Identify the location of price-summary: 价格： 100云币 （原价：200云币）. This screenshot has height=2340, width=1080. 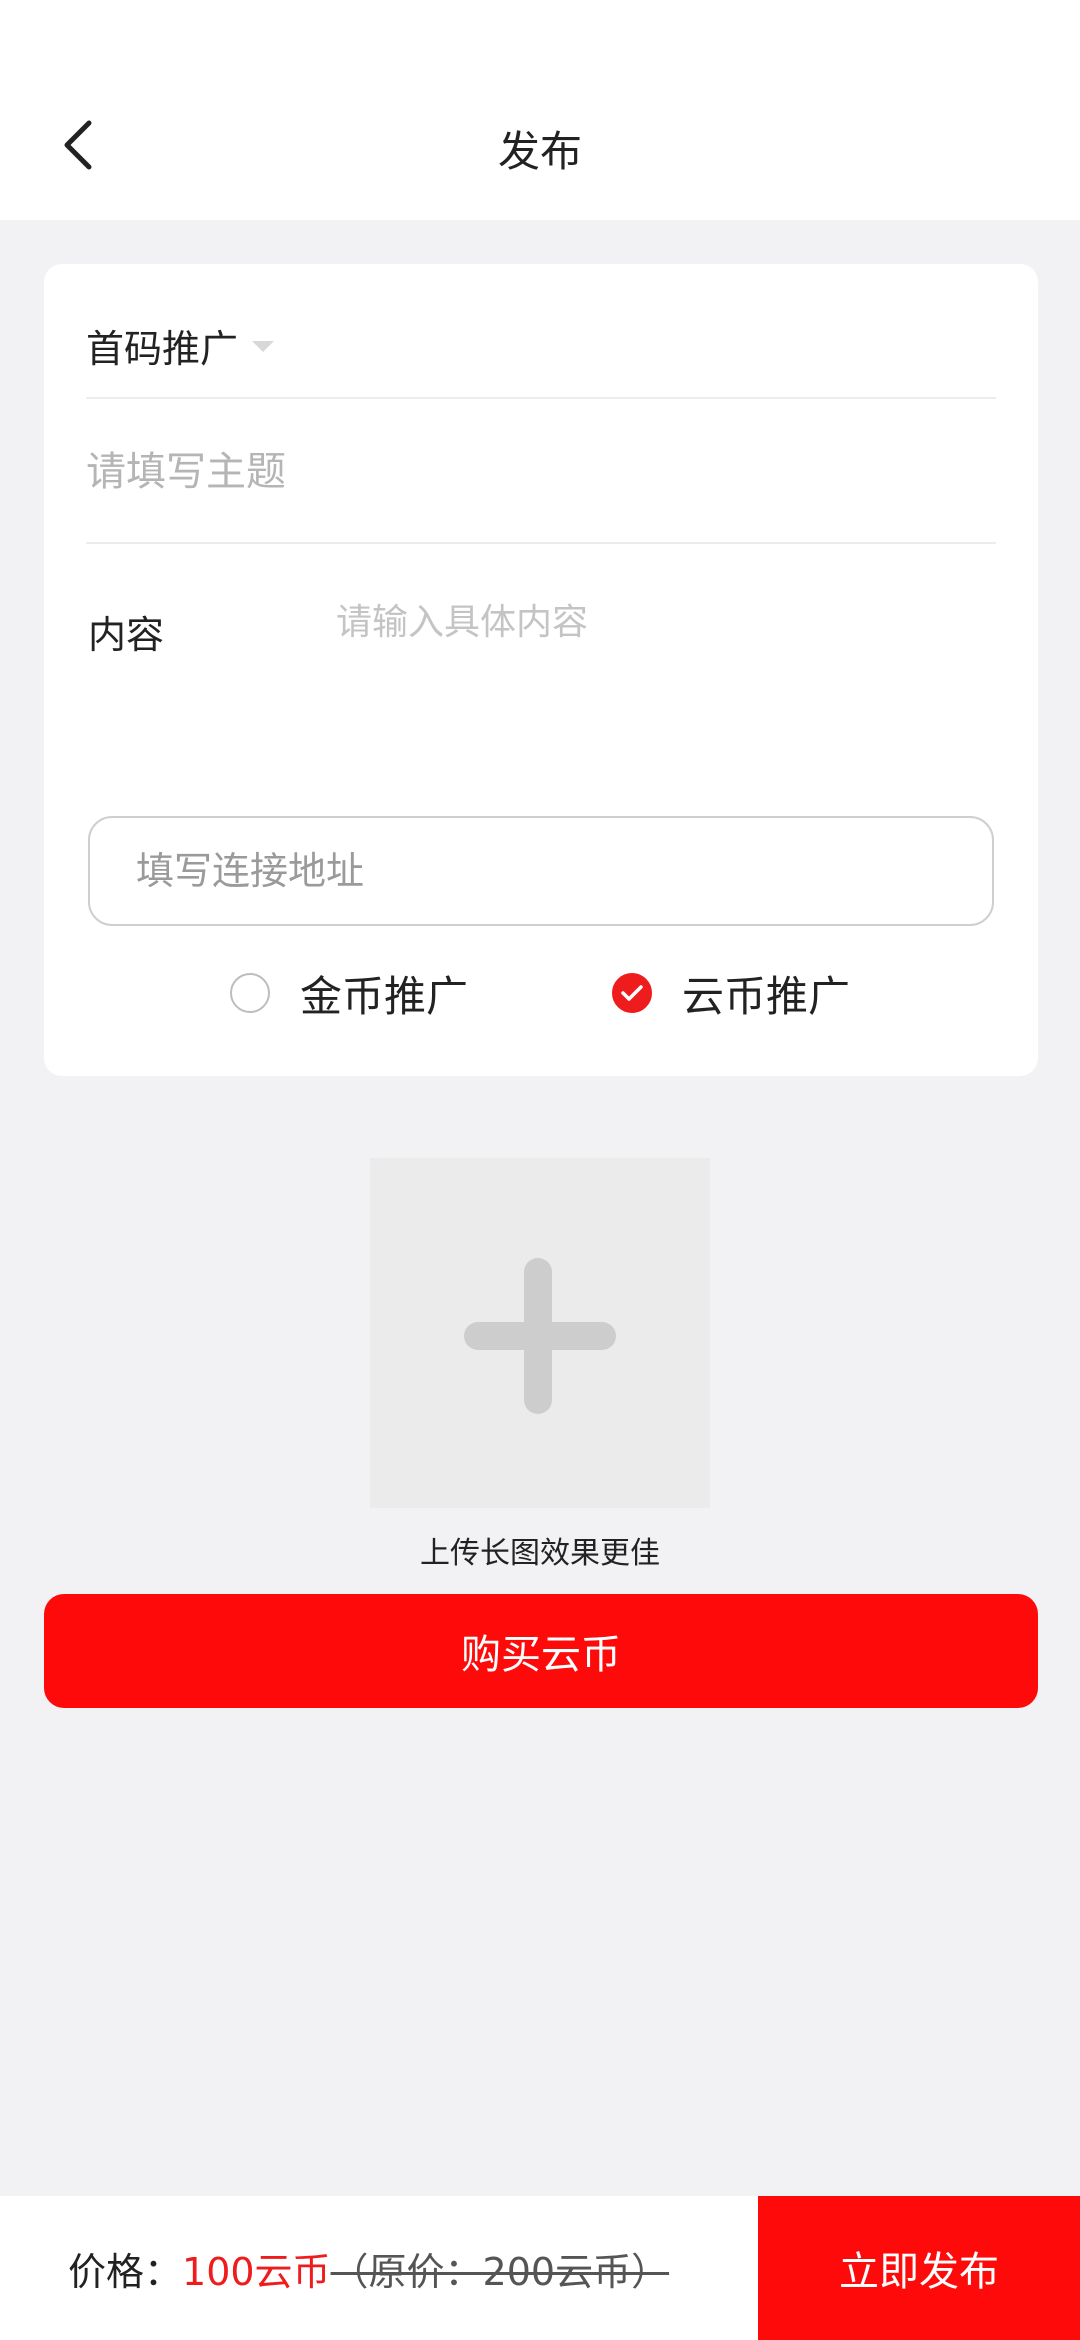
(368, 2268).